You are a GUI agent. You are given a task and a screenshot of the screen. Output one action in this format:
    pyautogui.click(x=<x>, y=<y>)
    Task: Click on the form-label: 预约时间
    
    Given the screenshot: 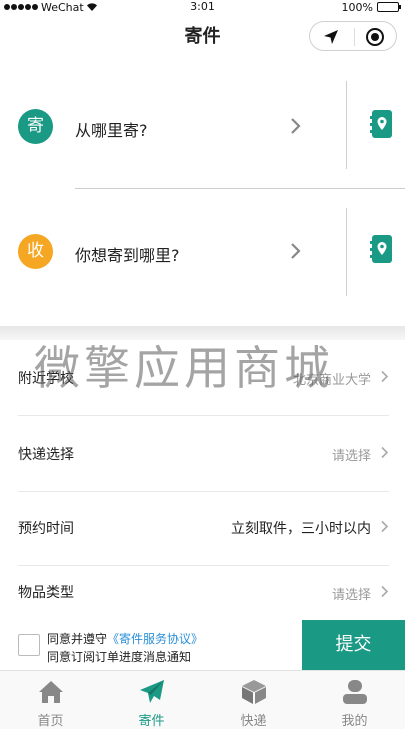 What is the action you would take?
    pyautogui.click(x=46, y=529)
    